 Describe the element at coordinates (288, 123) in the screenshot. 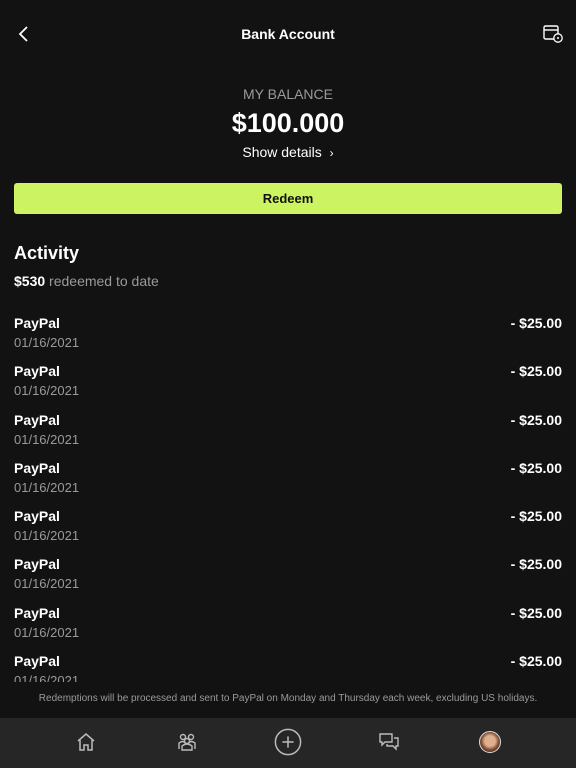

I see `balance-amount: $100.000` at that location.